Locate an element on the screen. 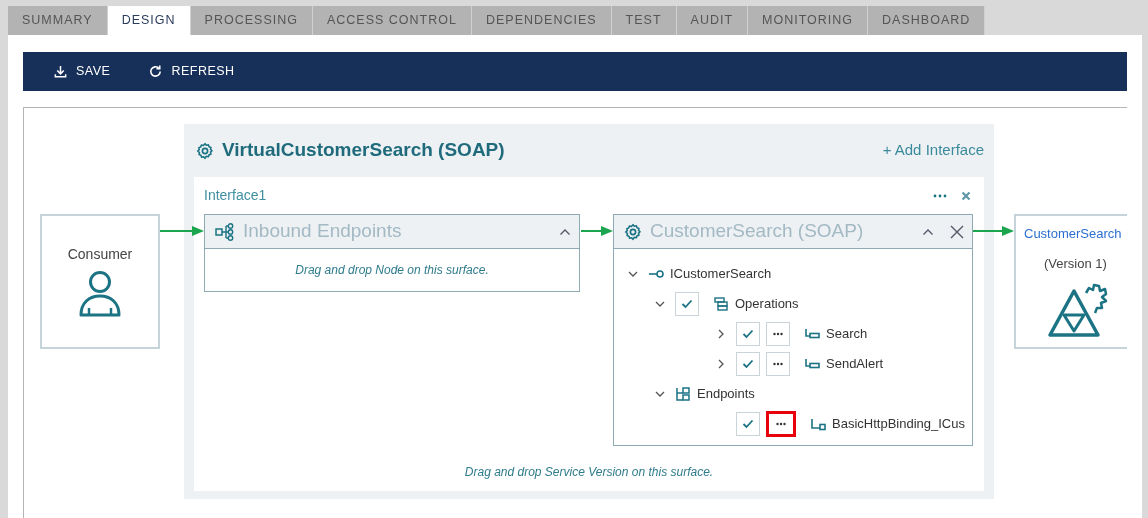 The height and width of the screenshot is (518, 1148). consumer-node: Consumer is located at coordinates (100, 281).